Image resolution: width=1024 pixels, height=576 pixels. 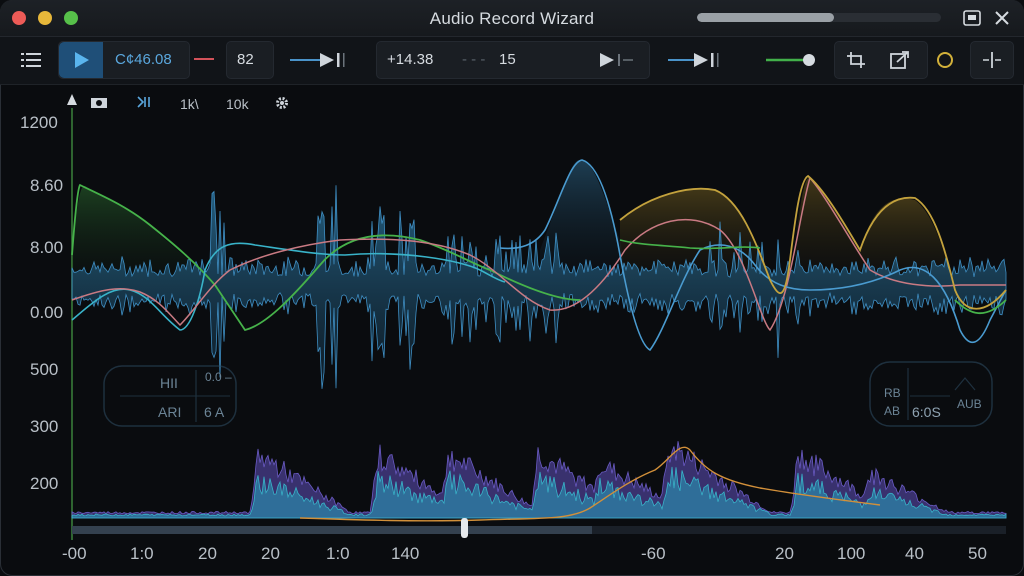 I want to click on x-label-8: 20, so click(x=784, y=553).